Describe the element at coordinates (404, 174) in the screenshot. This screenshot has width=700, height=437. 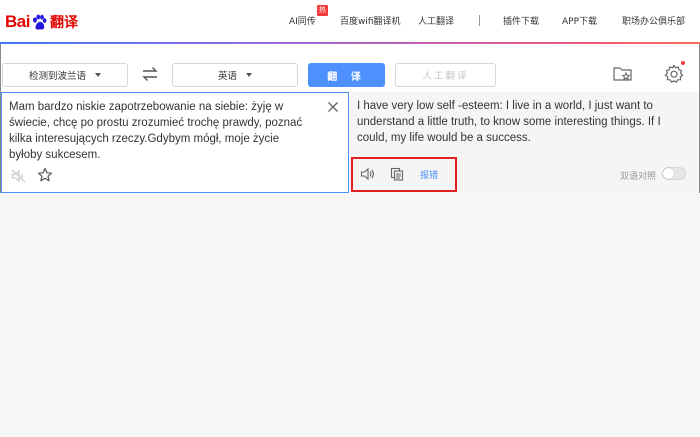
I see `annotation-highlight-box` at that location.